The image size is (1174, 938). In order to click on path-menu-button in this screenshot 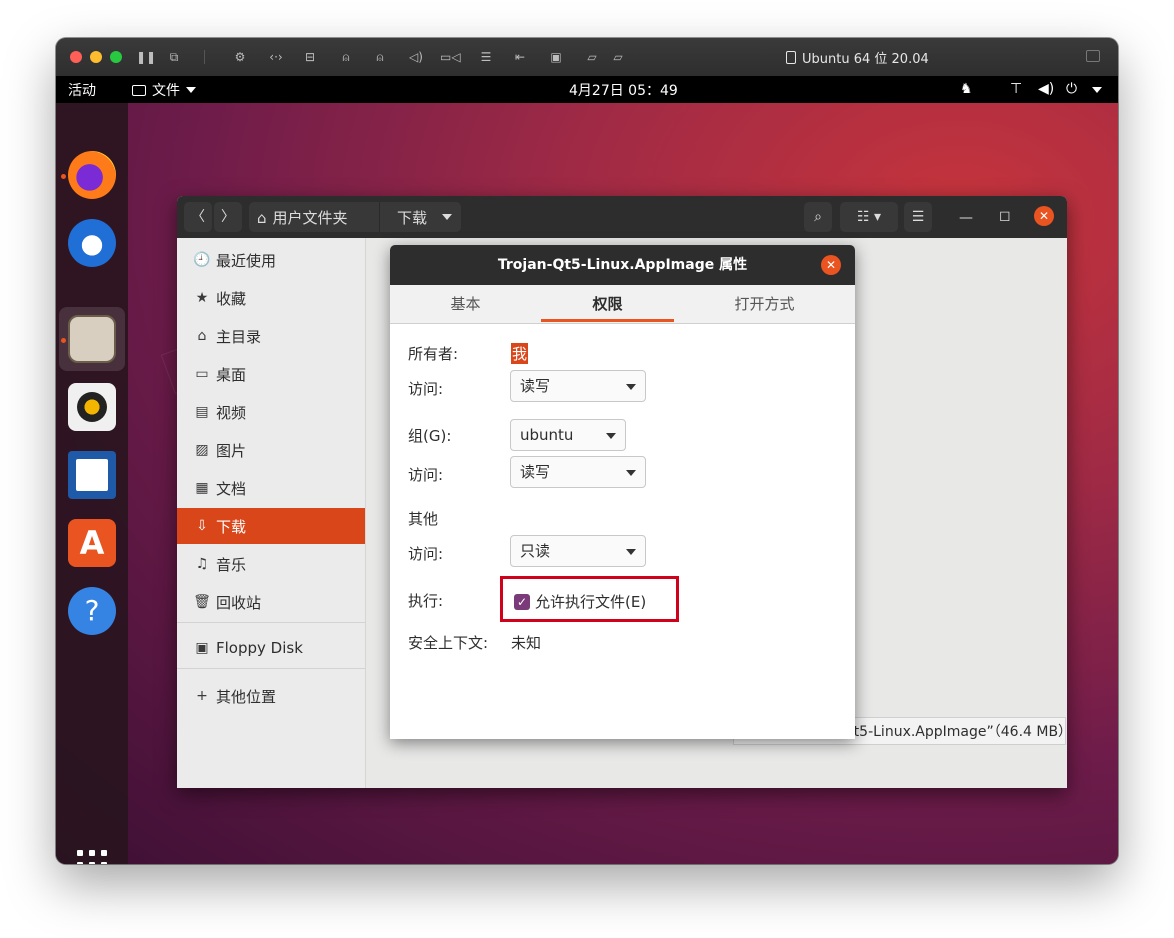, I will do `click(447, 217)`.